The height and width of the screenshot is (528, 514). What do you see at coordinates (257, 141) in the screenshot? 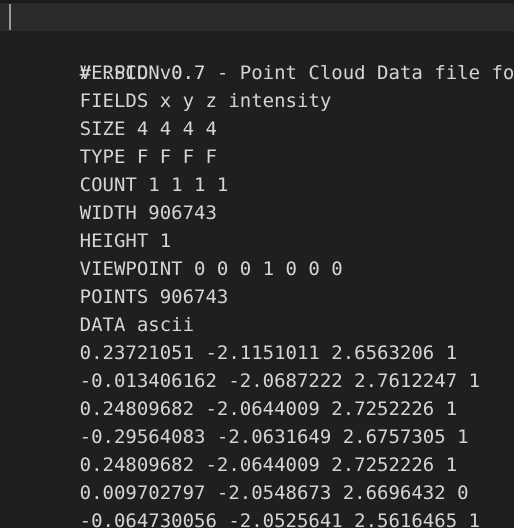
I see `code-line: TYPE F F F F` at bounding box center [257, 141].